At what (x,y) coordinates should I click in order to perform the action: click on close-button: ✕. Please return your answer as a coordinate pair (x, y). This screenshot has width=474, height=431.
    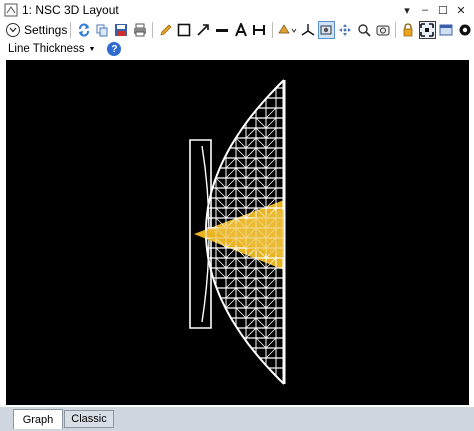
    Looking at the image, I should click on (461, 10).